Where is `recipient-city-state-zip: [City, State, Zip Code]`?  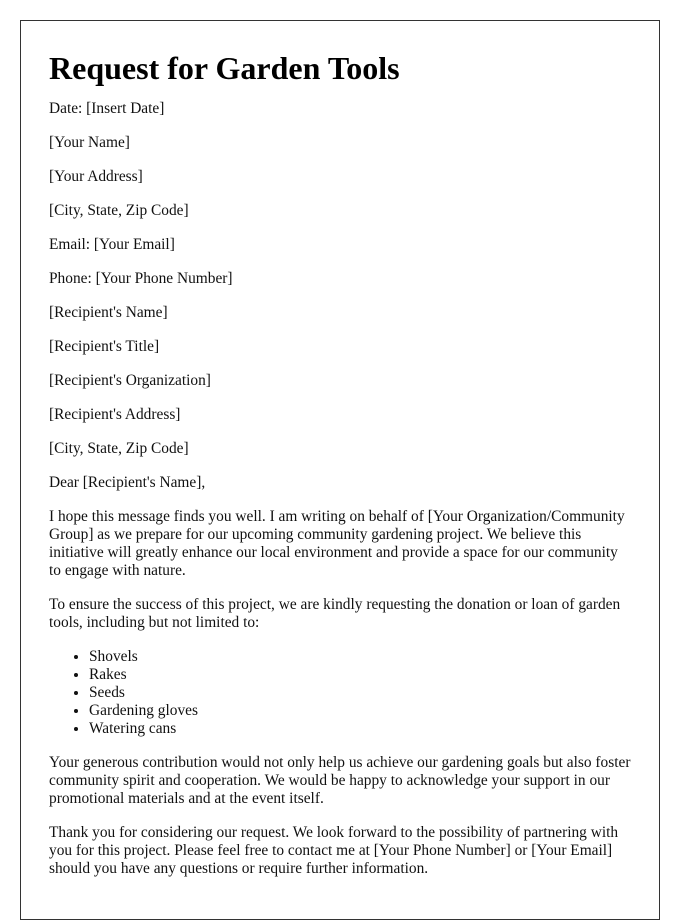 recipient-city-state-zip: [City, State, Zip Code] is located at coordinates (119, 448).